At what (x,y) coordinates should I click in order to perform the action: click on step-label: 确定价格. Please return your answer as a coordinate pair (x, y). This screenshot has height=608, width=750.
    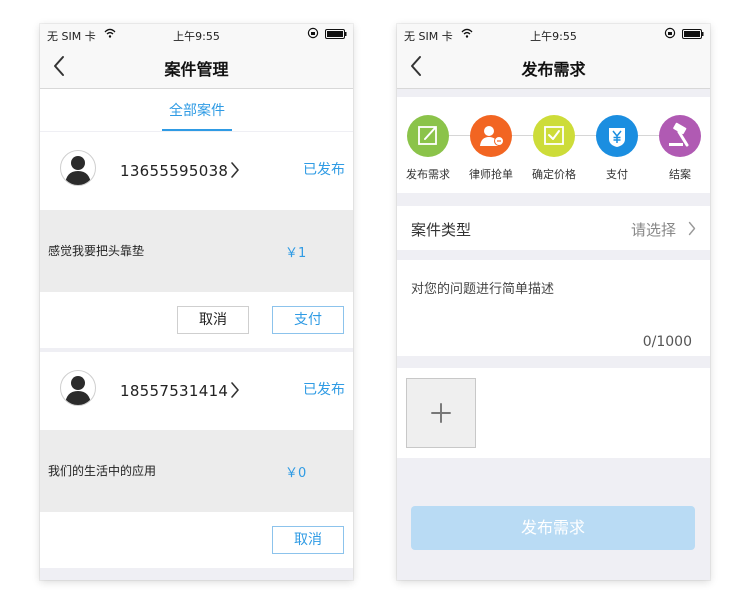
    Looking at the image, I should click on (554, 174).